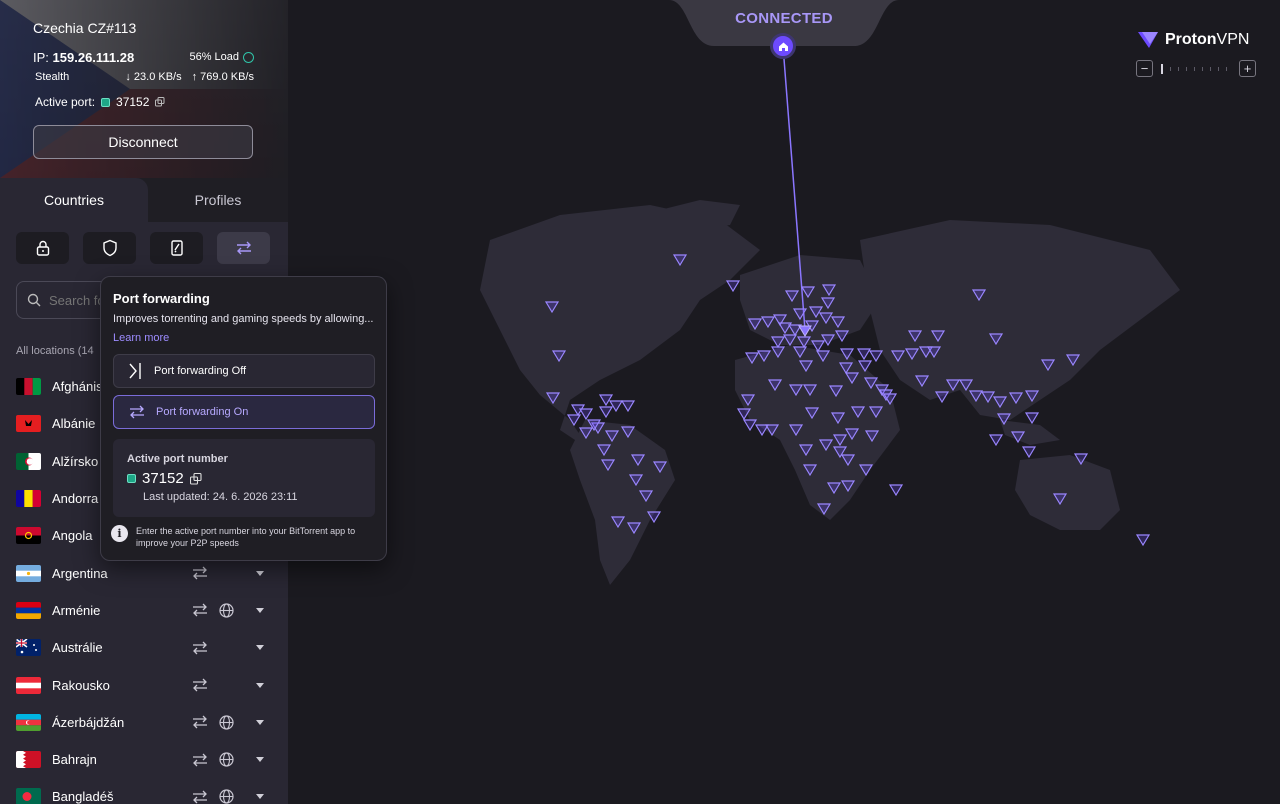 The height and width of the screenshot is (804, 1280). I want to click on country-row: Bahrajn, so click(144, 759).